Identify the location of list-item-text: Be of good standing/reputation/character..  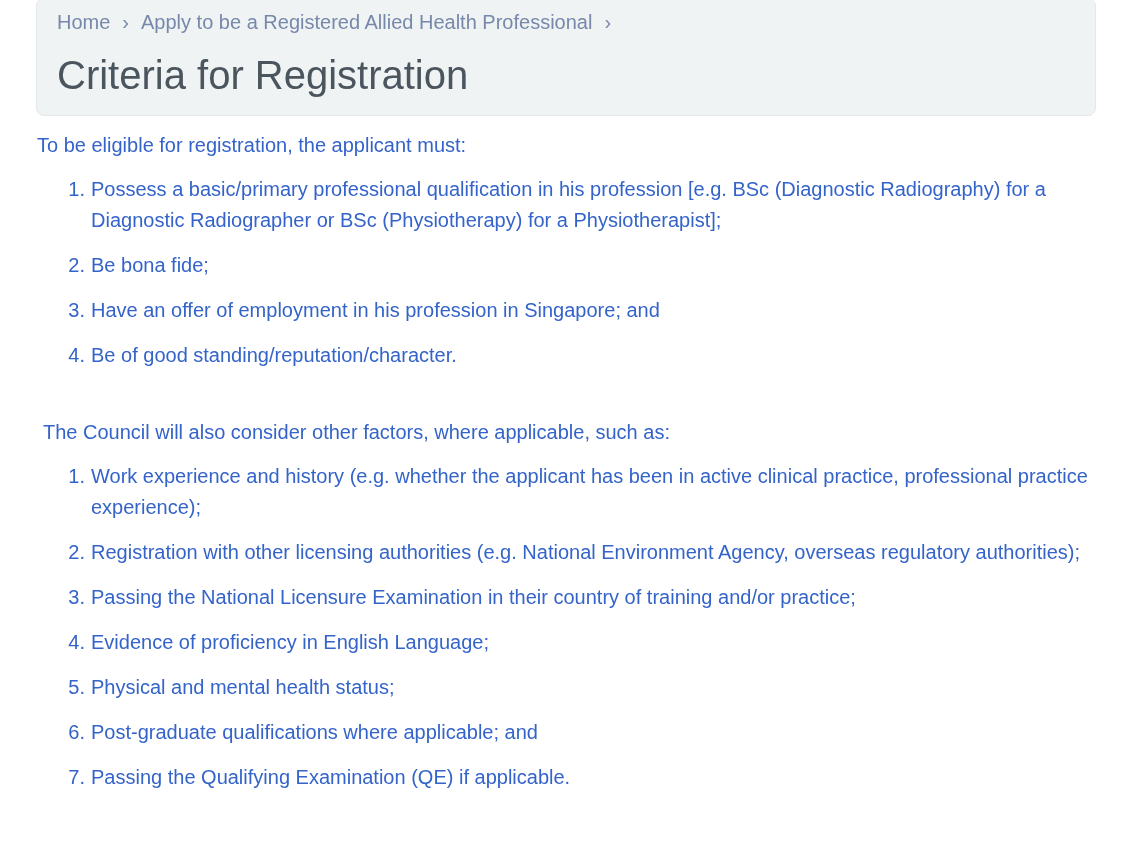
(274, 355).